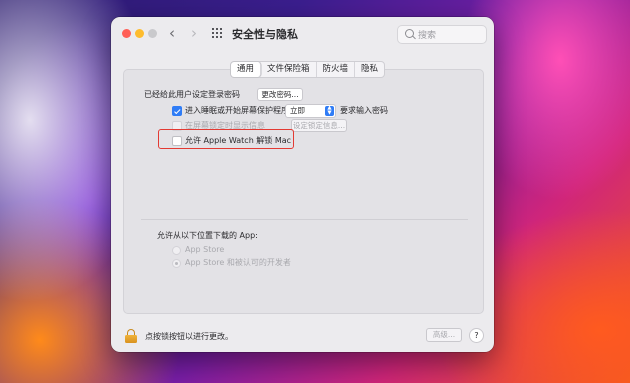  What do you see at coordinates (369, 69) in the screenshot?
I see `tab-privacy: 隐私` at bounding box center [369, 69].